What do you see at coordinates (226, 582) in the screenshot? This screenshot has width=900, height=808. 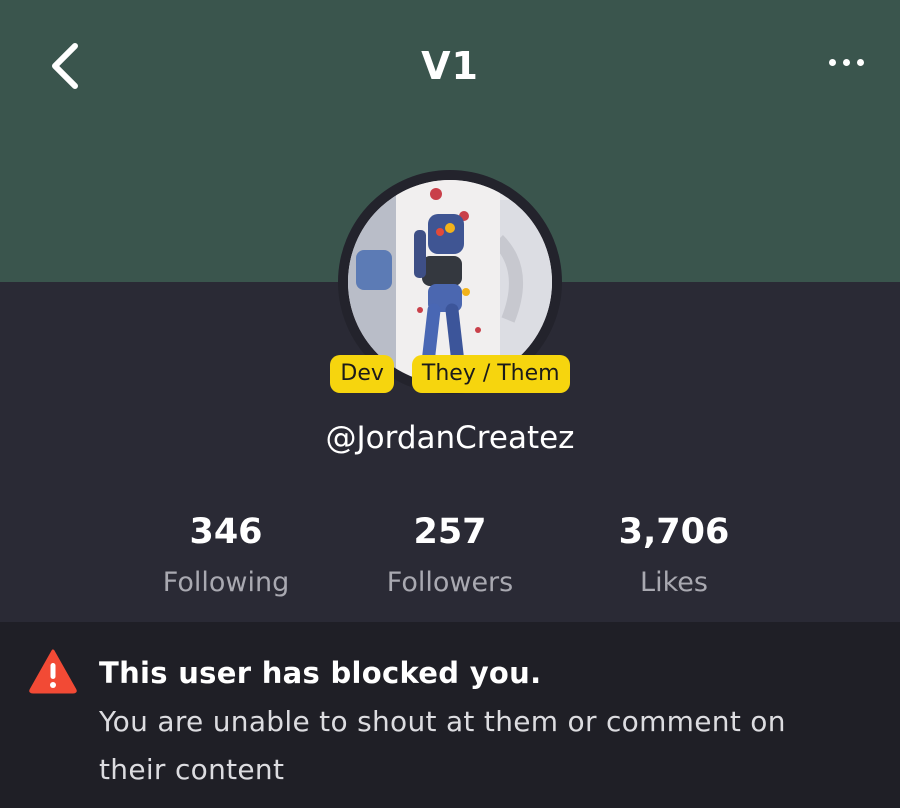 I see `stat-label: Following` at bounding box center [226, 582].